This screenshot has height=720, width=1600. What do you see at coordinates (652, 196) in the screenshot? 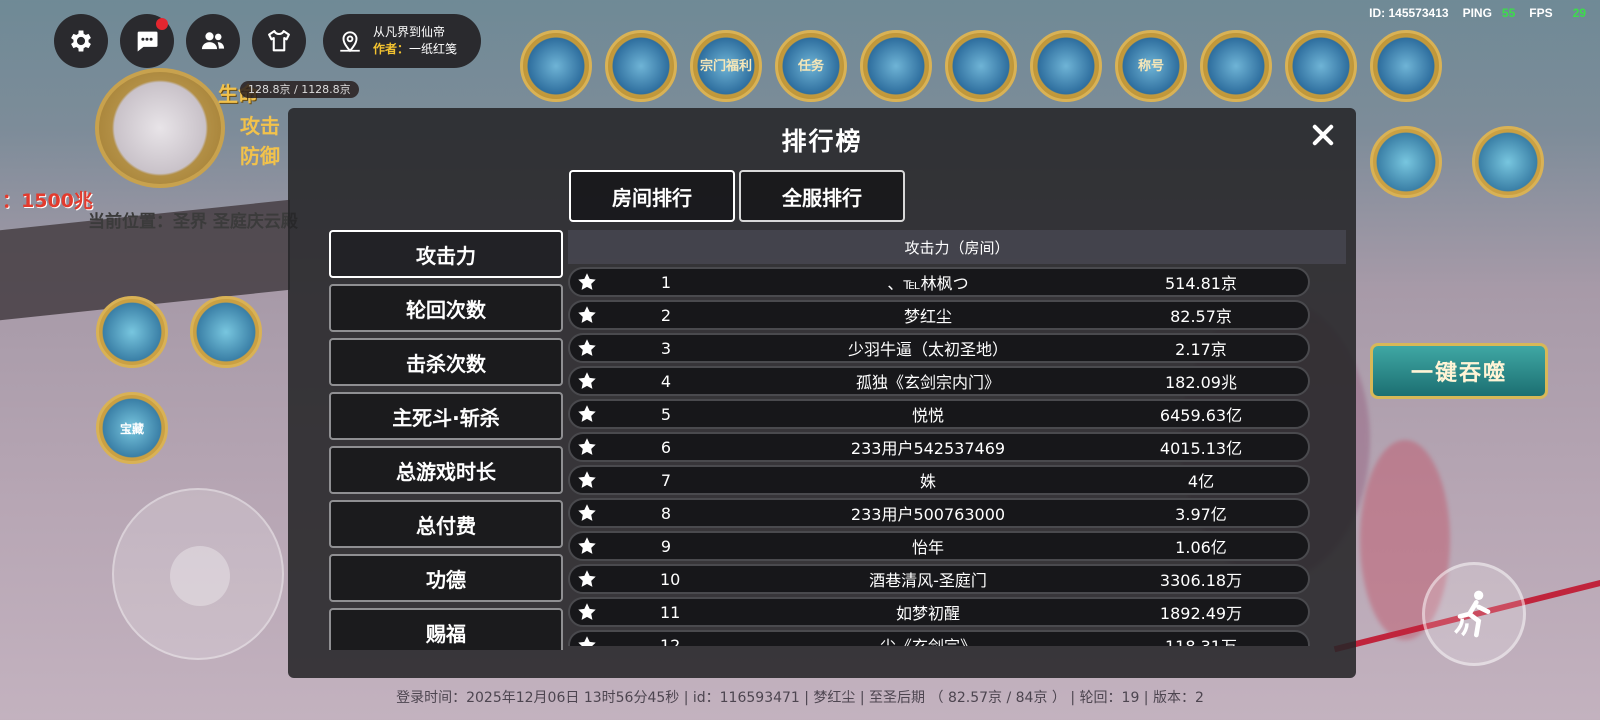
I see `tab-room-ranking: 房间排行` at bounding box center [652, 196].